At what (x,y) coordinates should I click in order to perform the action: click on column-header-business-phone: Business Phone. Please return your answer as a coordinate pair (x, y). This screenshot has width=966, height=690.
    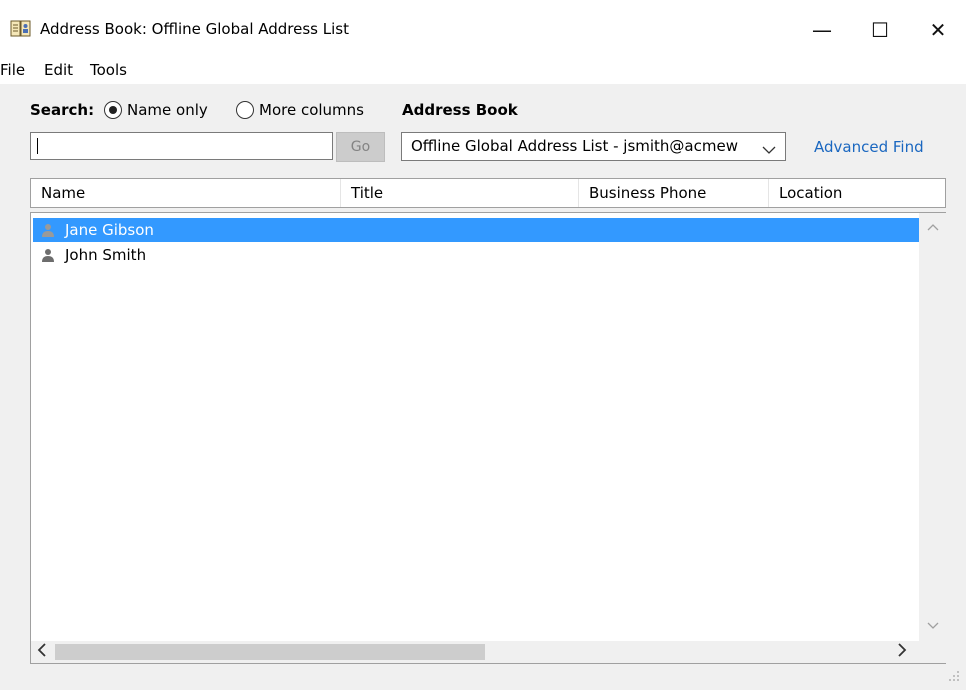
    Looking at the image, I should click on (674, 193).